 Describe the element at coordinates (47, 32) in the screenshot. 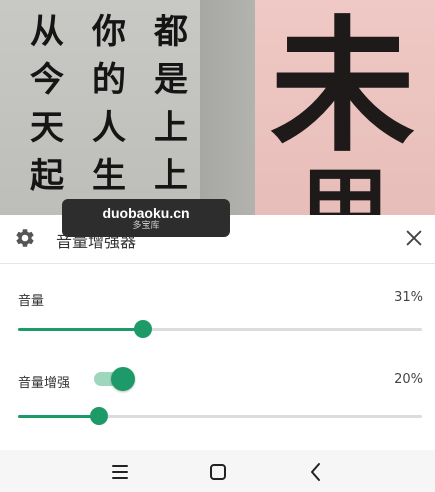

I see `poem-char: 从` at that location.